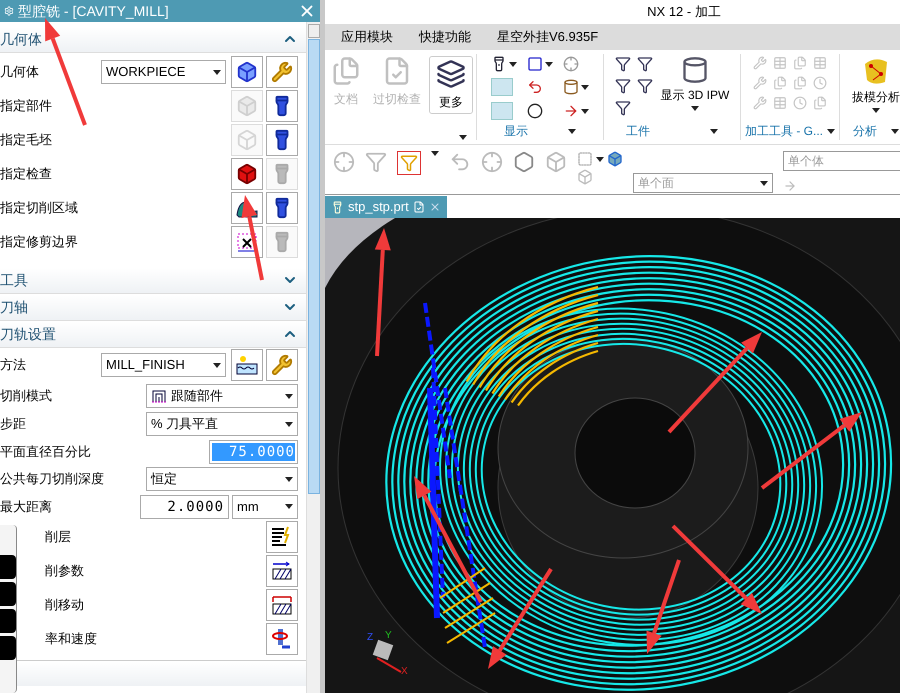  What do you see at coordinates (434, 207) in the screenshot?
I see `close-icon` at bounding box center [434, 207].